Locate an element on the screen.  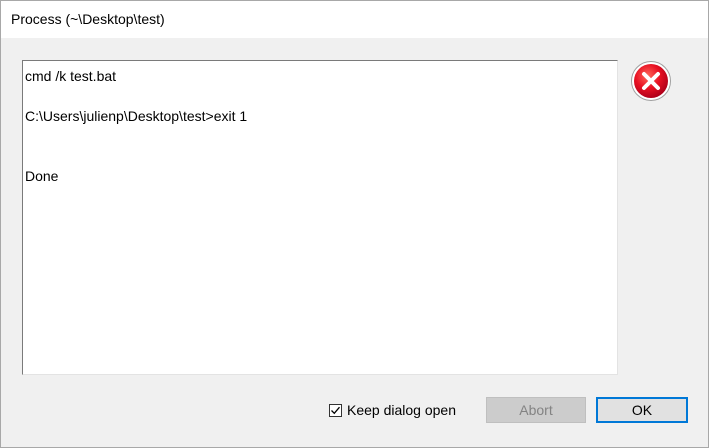
dialog-footer: Keep dialog open Abort OK is located at coordinates (354, 417).